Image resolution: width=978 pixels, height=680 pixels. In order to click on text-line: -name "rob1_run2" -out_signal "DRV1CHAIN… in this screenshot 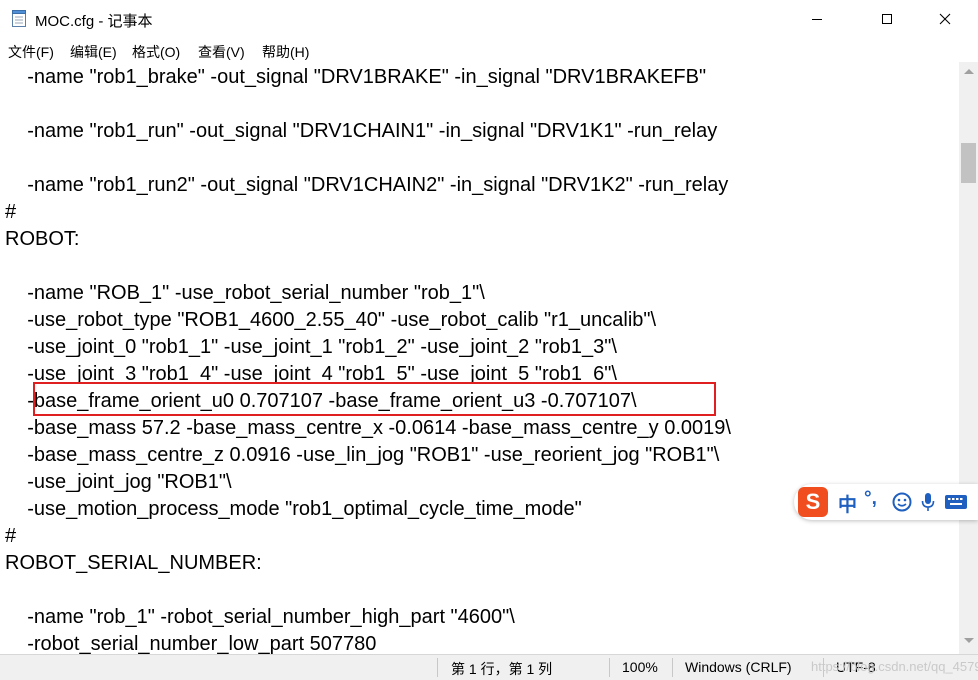, I will do `click(367, 185)`.